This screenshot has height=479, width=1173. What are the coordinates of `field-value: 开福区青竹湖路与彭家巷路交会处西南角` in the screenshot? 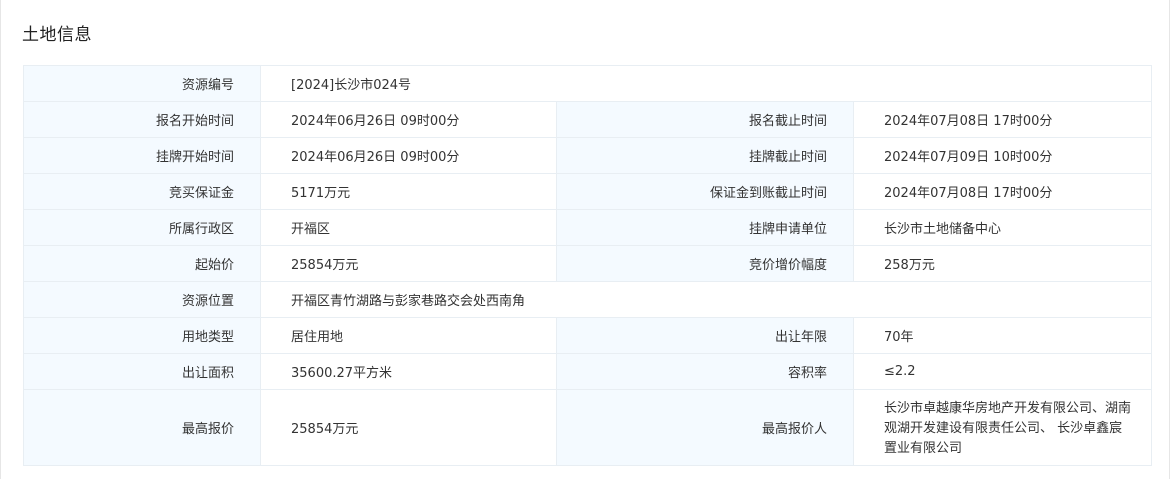 It's located at (706, 299).